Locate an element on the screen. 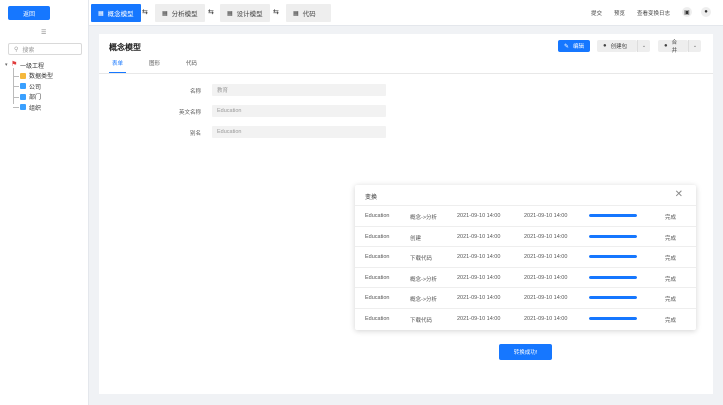  tab-label: 代码 is located at coordinates (309, 14).